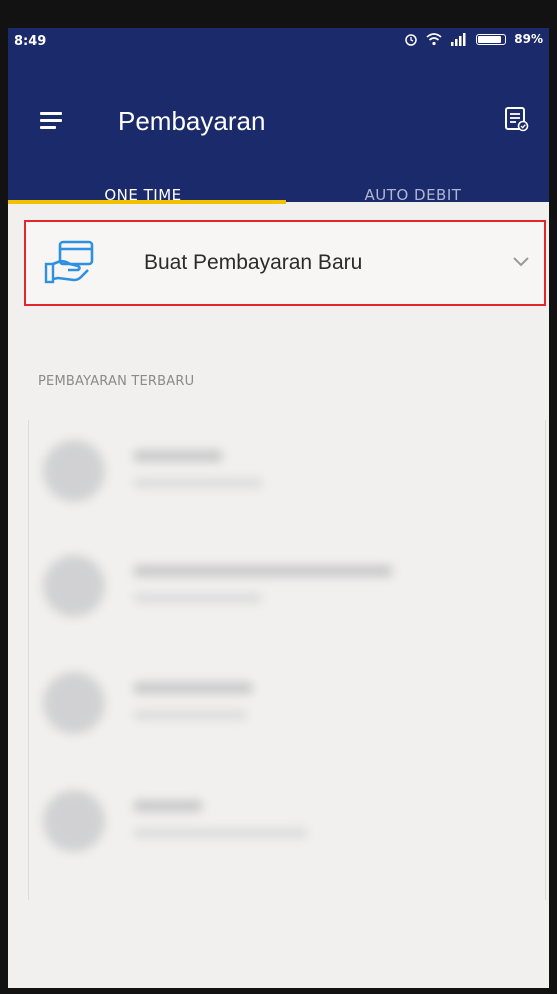  What do you see at coordinates (521, 262) in the screenshot?
I see `chevron-down-icon` at bounding box center [521, 262].